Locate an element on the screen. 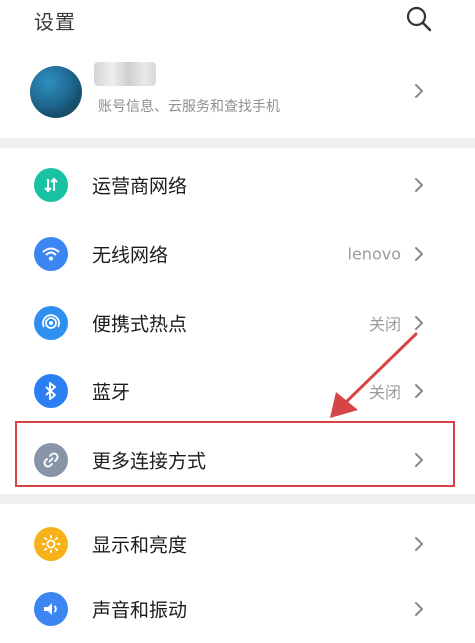  settings-item-label: 显示和亮度 is located at coordinates (140, 545).